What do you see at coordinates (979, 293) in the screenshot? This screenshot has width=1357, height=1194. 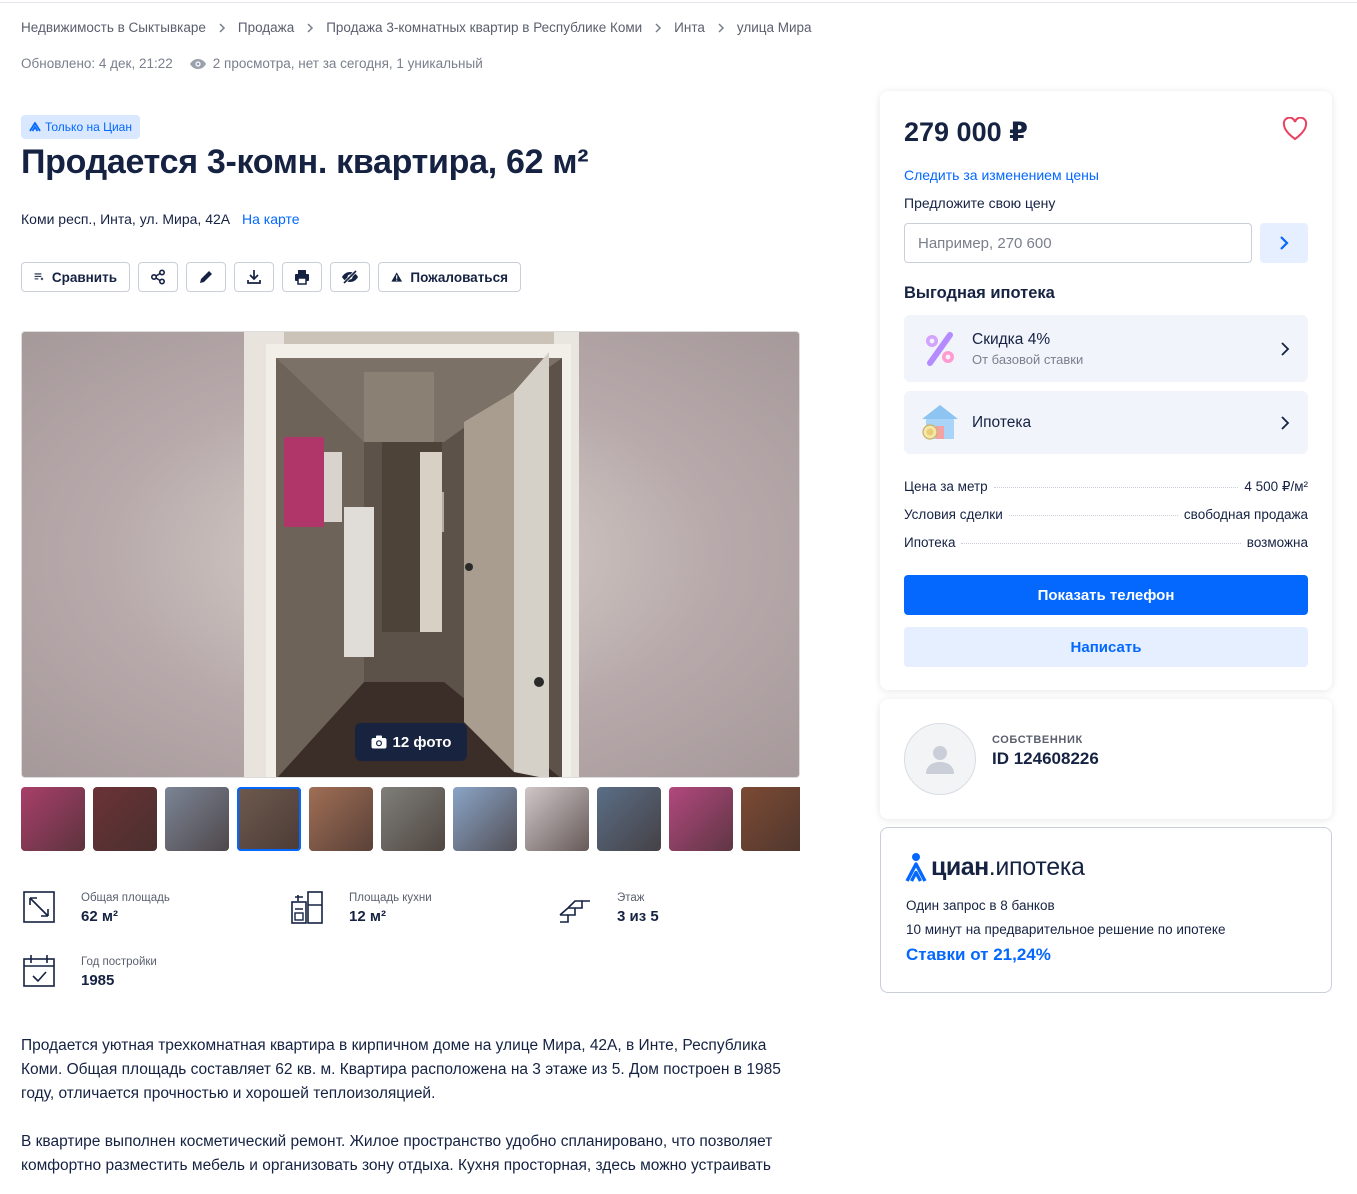 I see `mortgage-heading: Выгодная ипотека` at bounding box center [979, 293].